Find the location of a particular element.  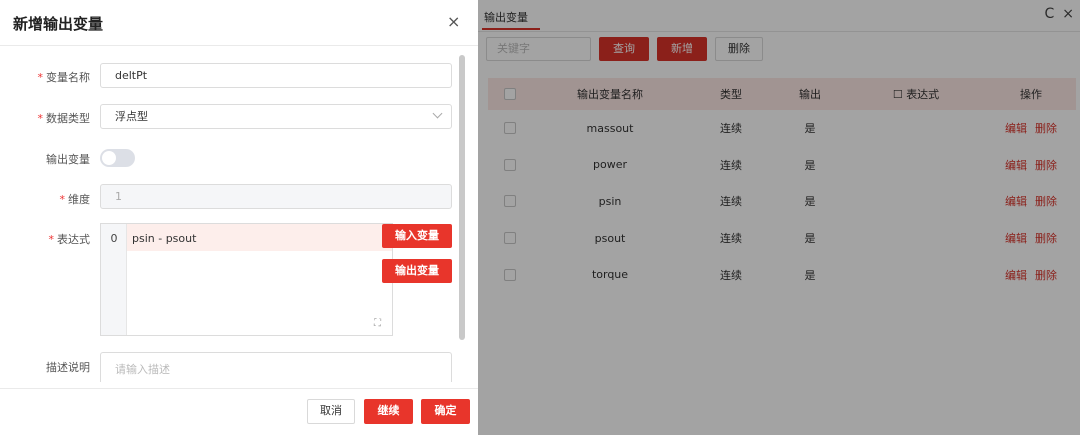

chevron-down-icon is located at coordinates (437, 113).